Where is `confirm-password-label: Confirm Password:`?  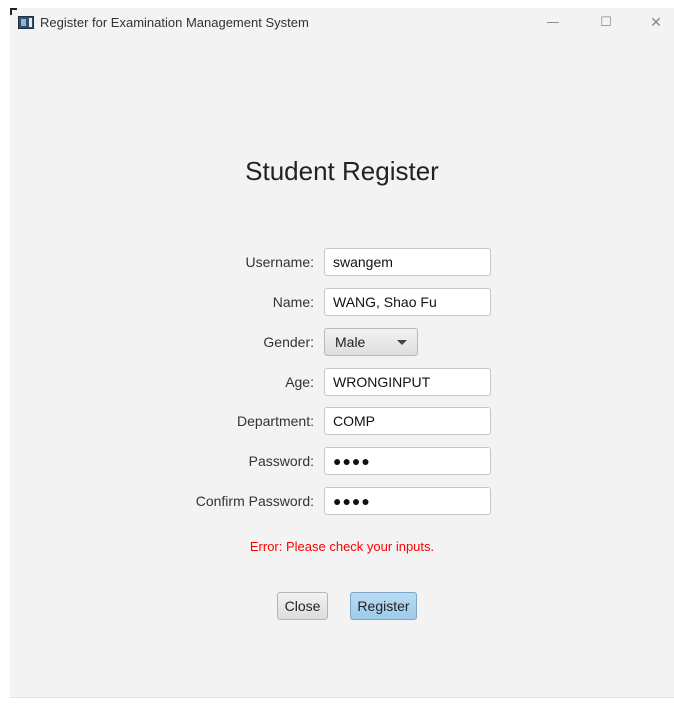 confirm-password-label: Confirm Password: is located at coordinates (254, 501).